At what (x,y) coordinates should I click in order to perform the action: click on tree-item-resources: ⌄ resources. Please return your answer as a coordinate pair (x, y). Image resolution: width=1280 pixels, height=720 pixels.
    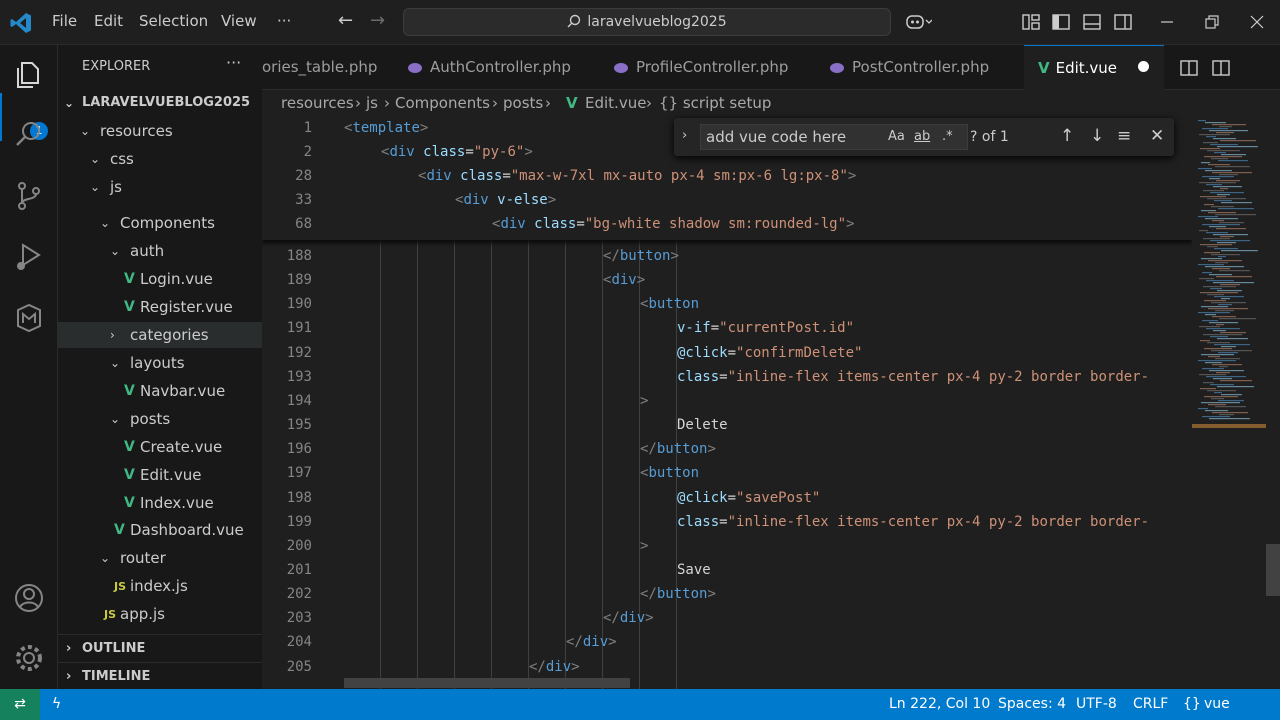
    Looking at the image, I should click on (160, 131).